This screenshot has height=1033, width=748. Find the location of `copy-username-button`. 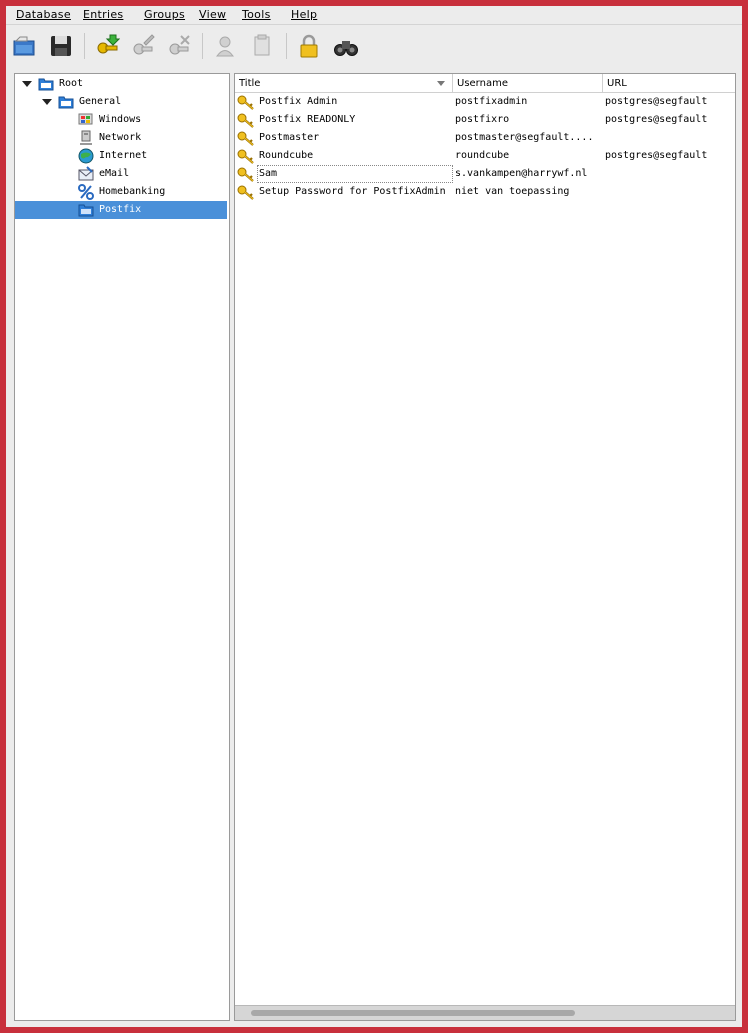

copy-username-button is located at coordinates (225, 46).